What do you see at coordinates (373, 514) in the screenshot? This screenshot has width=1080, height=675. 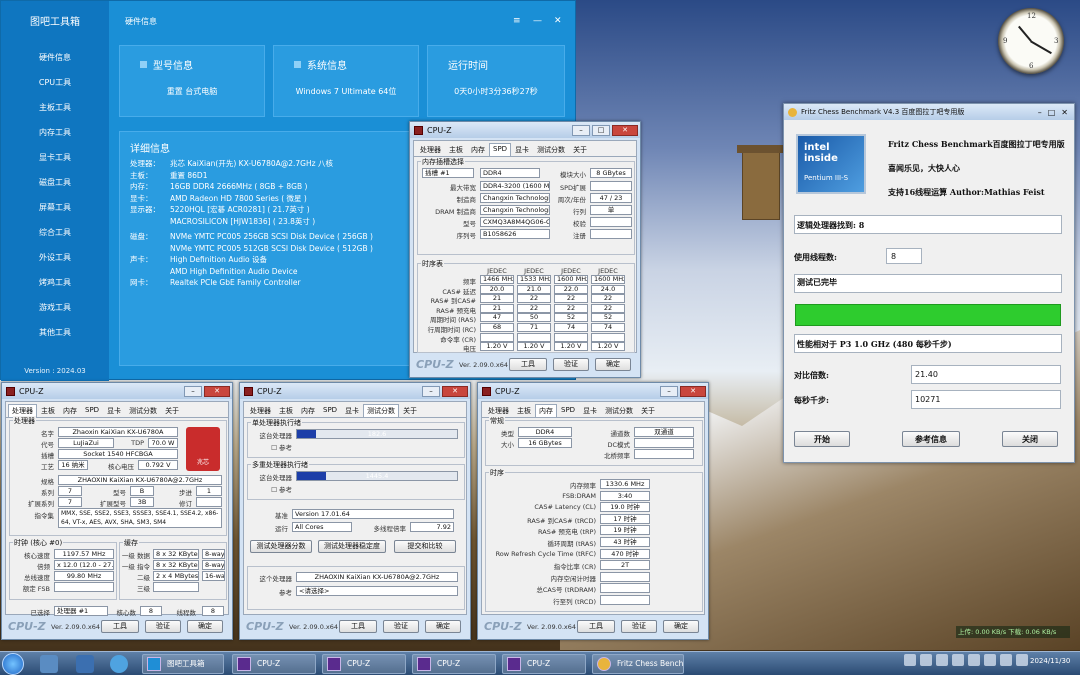 I see `bench-version-select: Version 17.01.64` at bounding box center [373, 514].